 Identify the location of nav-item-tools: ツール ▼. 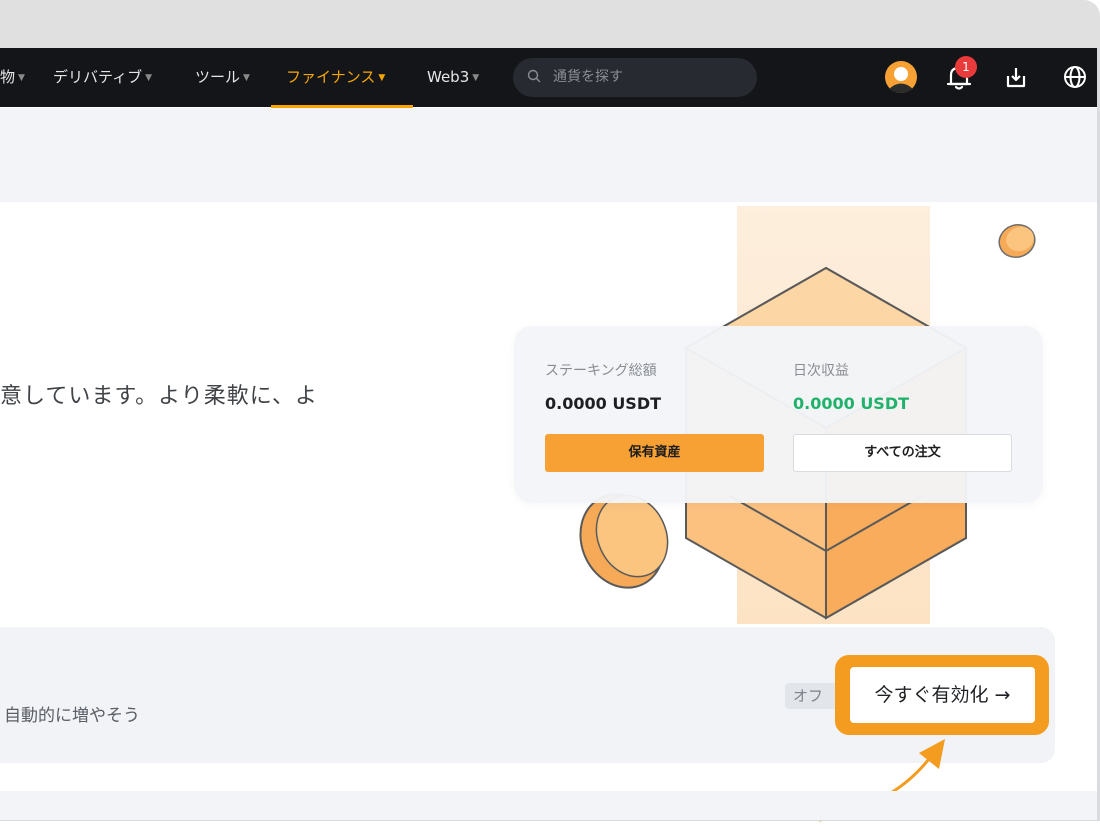
(222, 77).